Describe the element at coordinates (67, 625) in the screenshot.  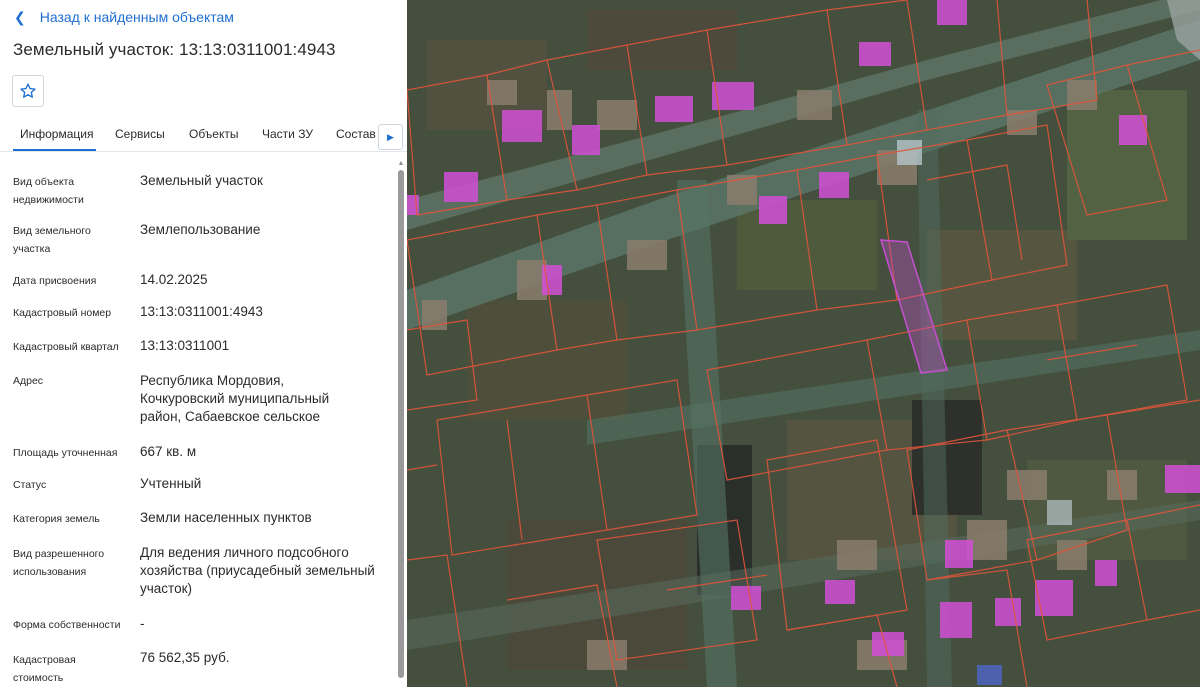
I see `property-label: Форма собственности` at that location.